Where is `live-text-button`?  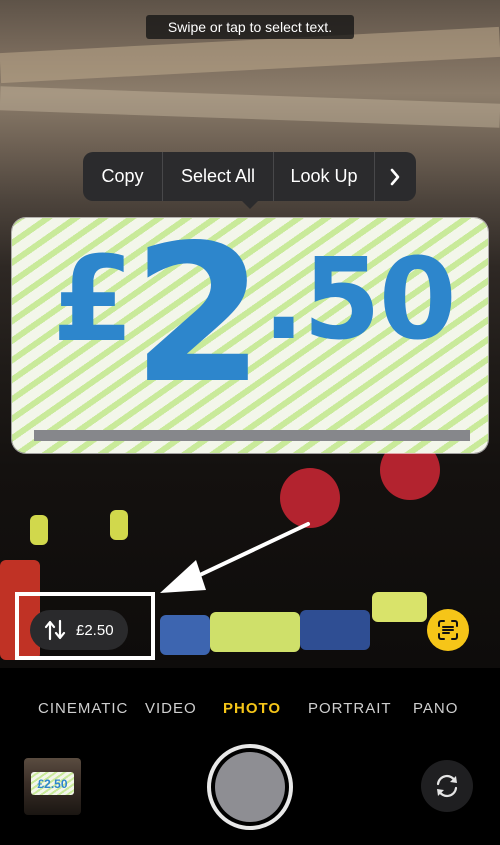 live-text-button is located at coordinates (448, 630).